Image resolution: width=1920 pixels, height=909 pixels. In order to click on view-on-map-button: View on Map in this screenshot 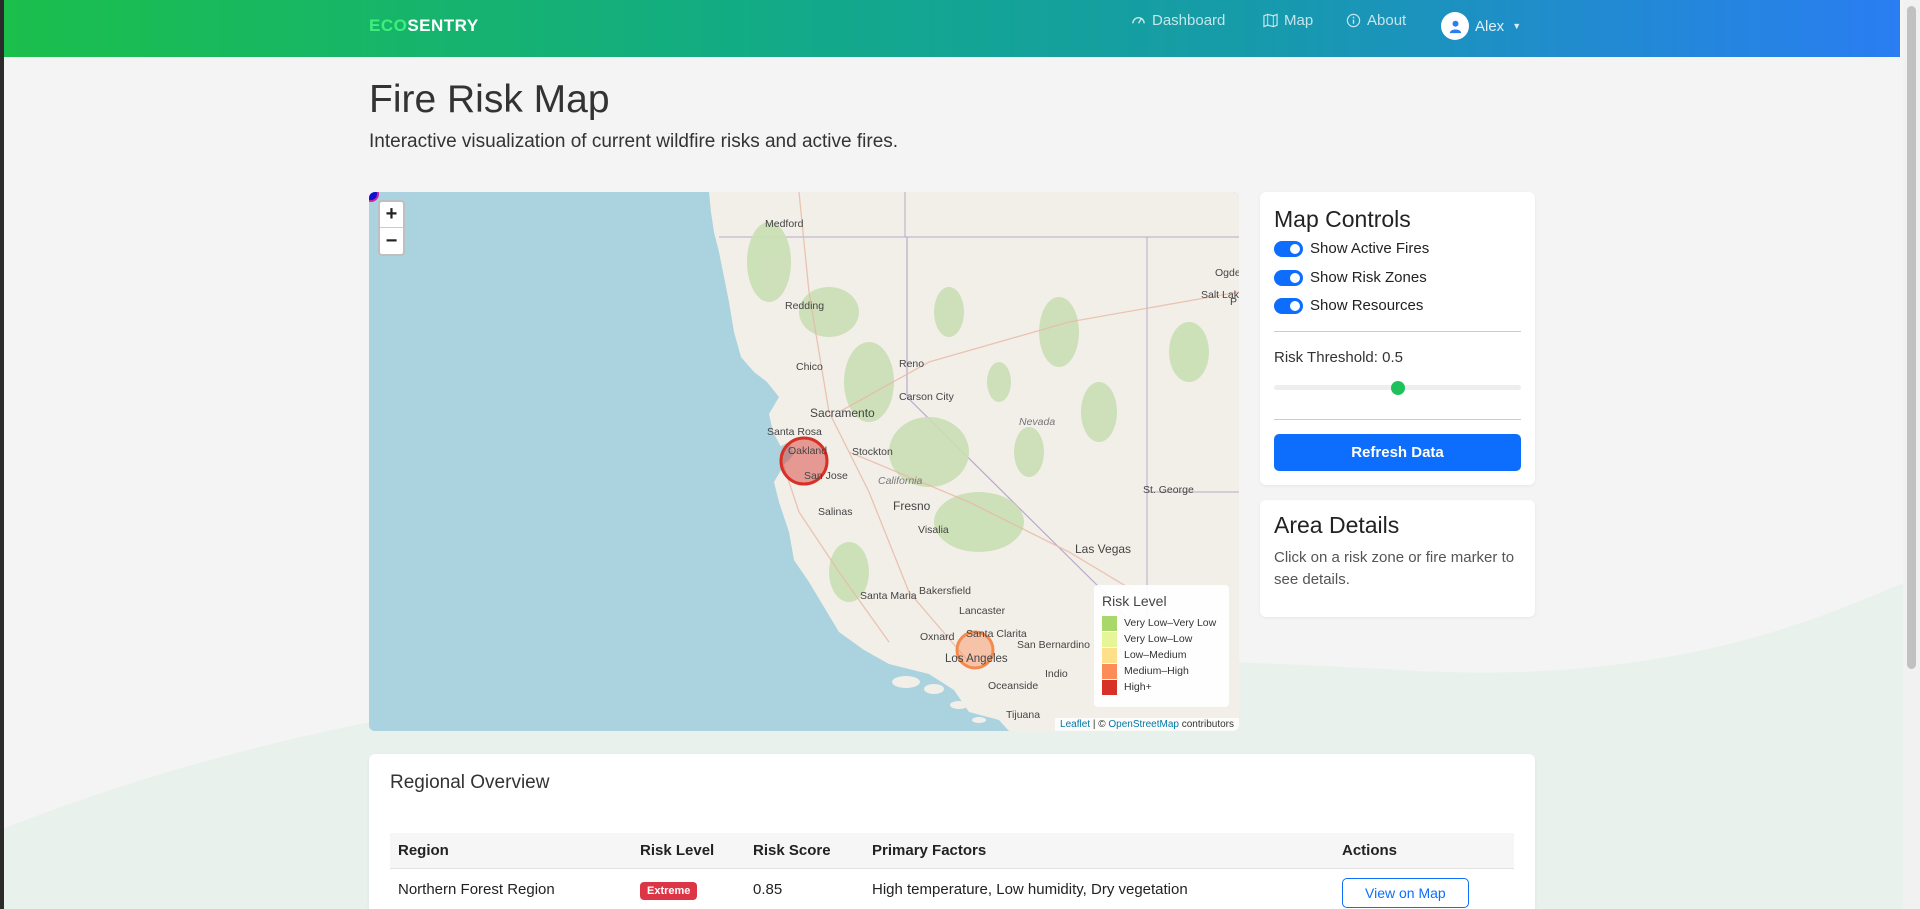, I will do `click(1405, 893)`.